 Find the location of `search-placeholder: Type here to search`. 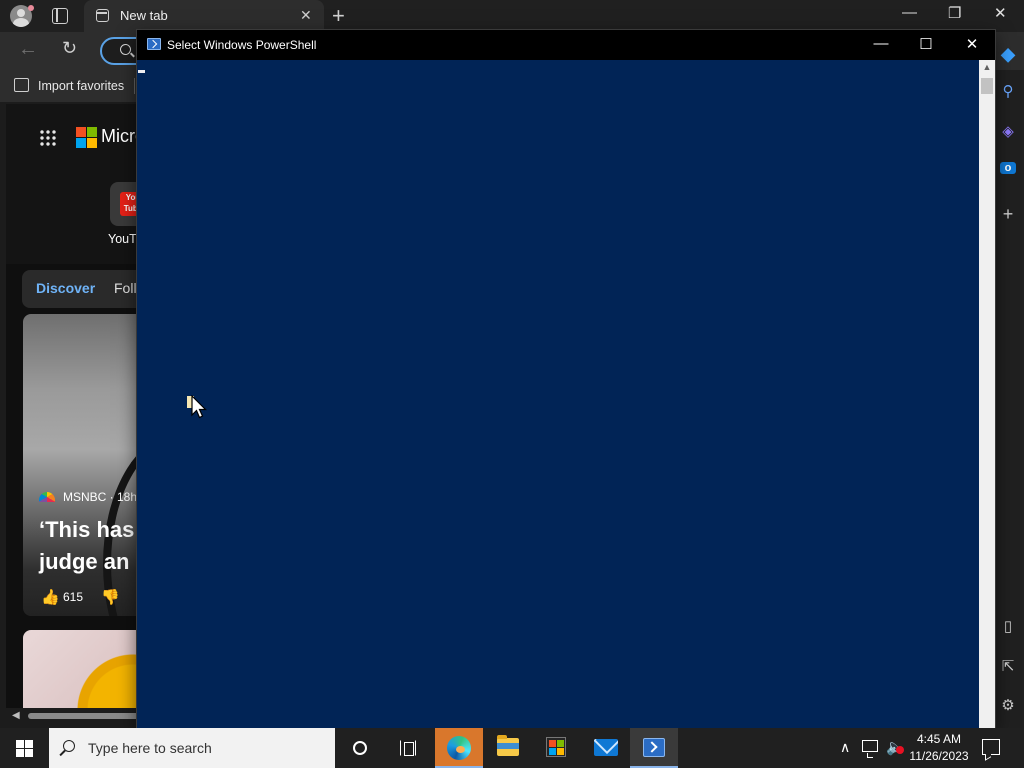

search-placeholder: Type here to search is located at coordinates (150, 748).